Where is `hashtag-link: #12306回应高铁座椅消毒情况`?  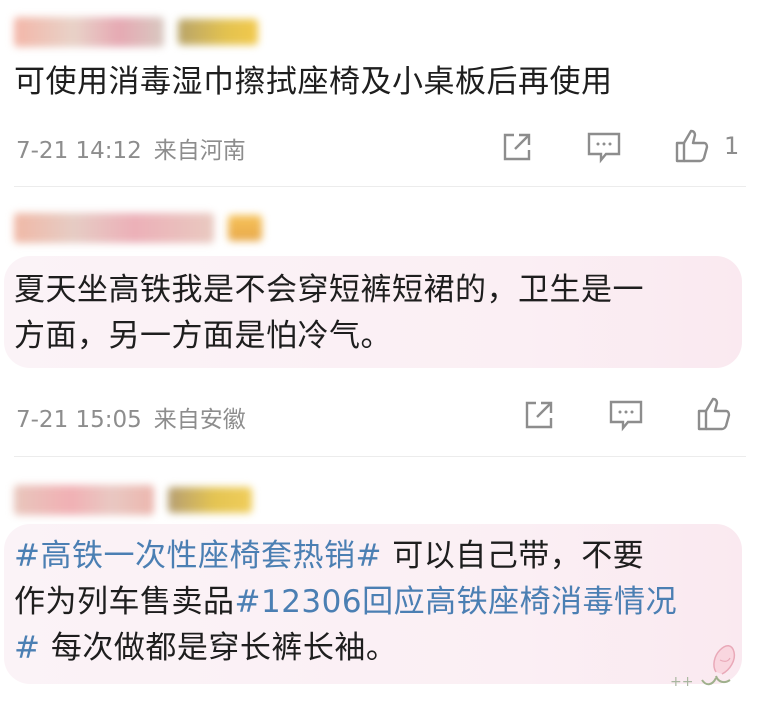 hashtag-link: #12306回应高铁座椅消毒情况 is located at coordinates (456, 602).